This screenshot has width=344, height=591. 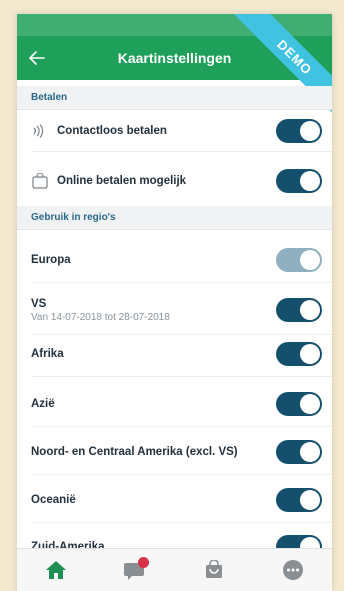 I want to click on tab-shop, so click(x=214, y=570).